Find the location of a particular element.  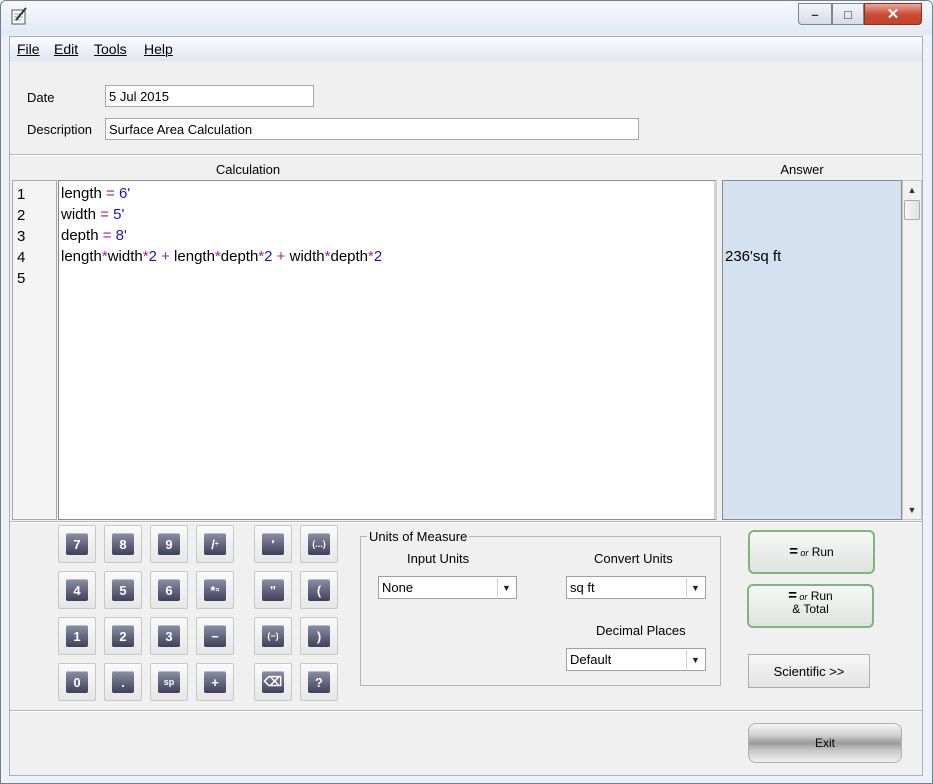

key-decimal: . is located at coordinates (123, 682).